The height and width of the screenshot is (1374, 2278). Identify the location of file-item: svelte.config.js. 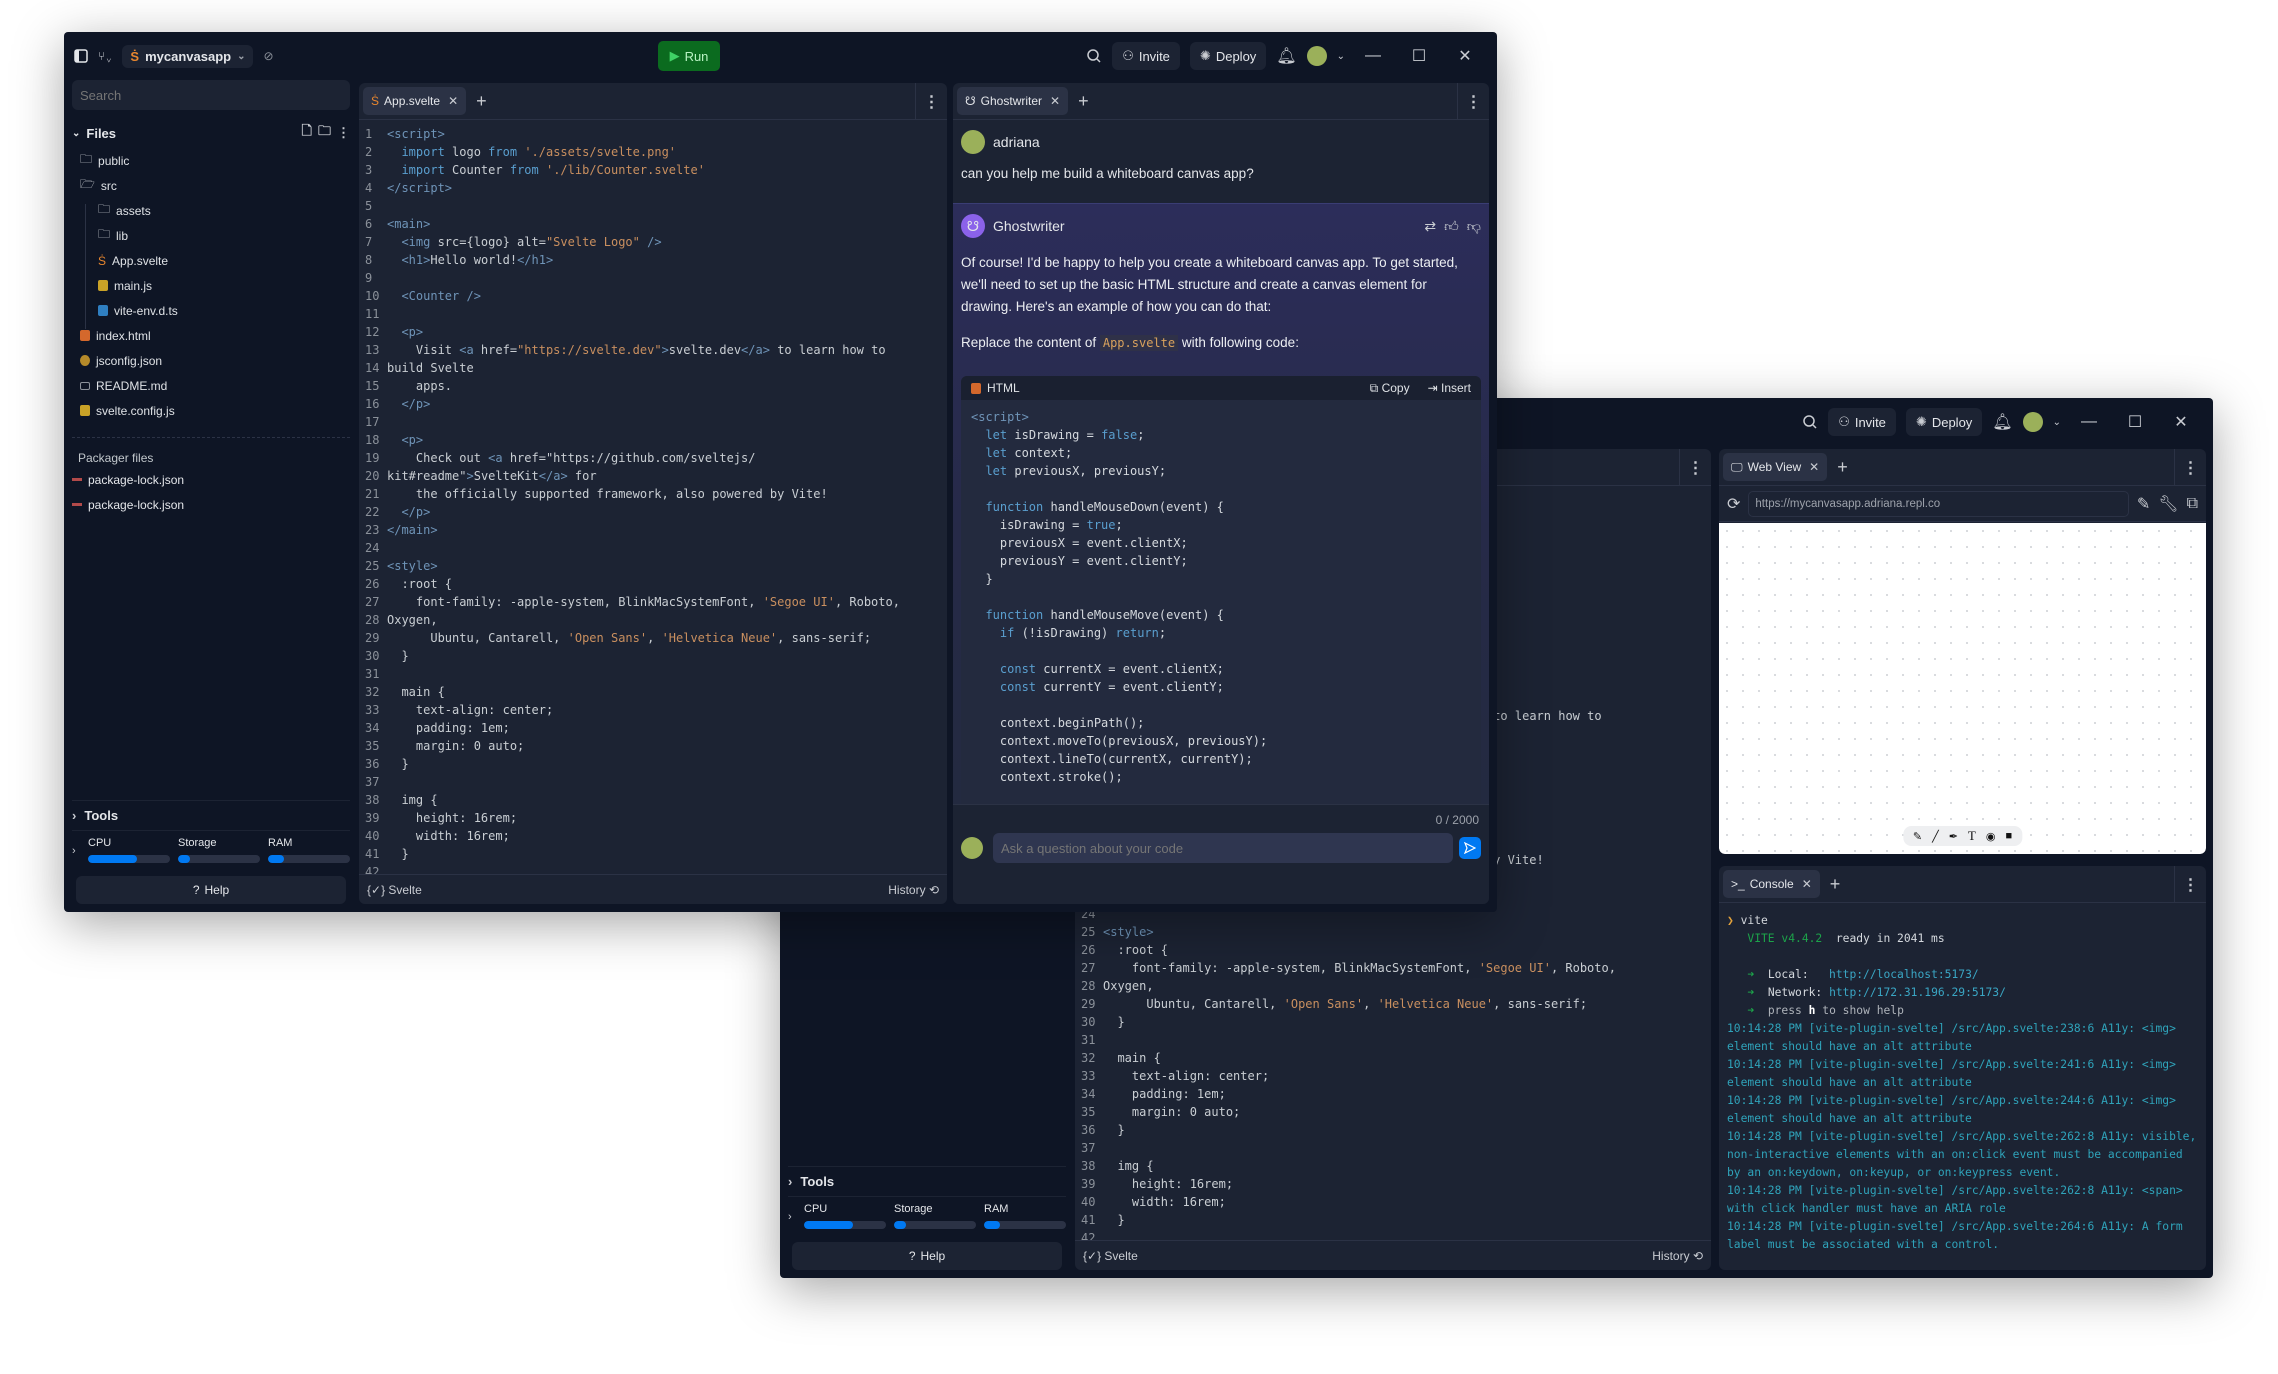
(211, 410).